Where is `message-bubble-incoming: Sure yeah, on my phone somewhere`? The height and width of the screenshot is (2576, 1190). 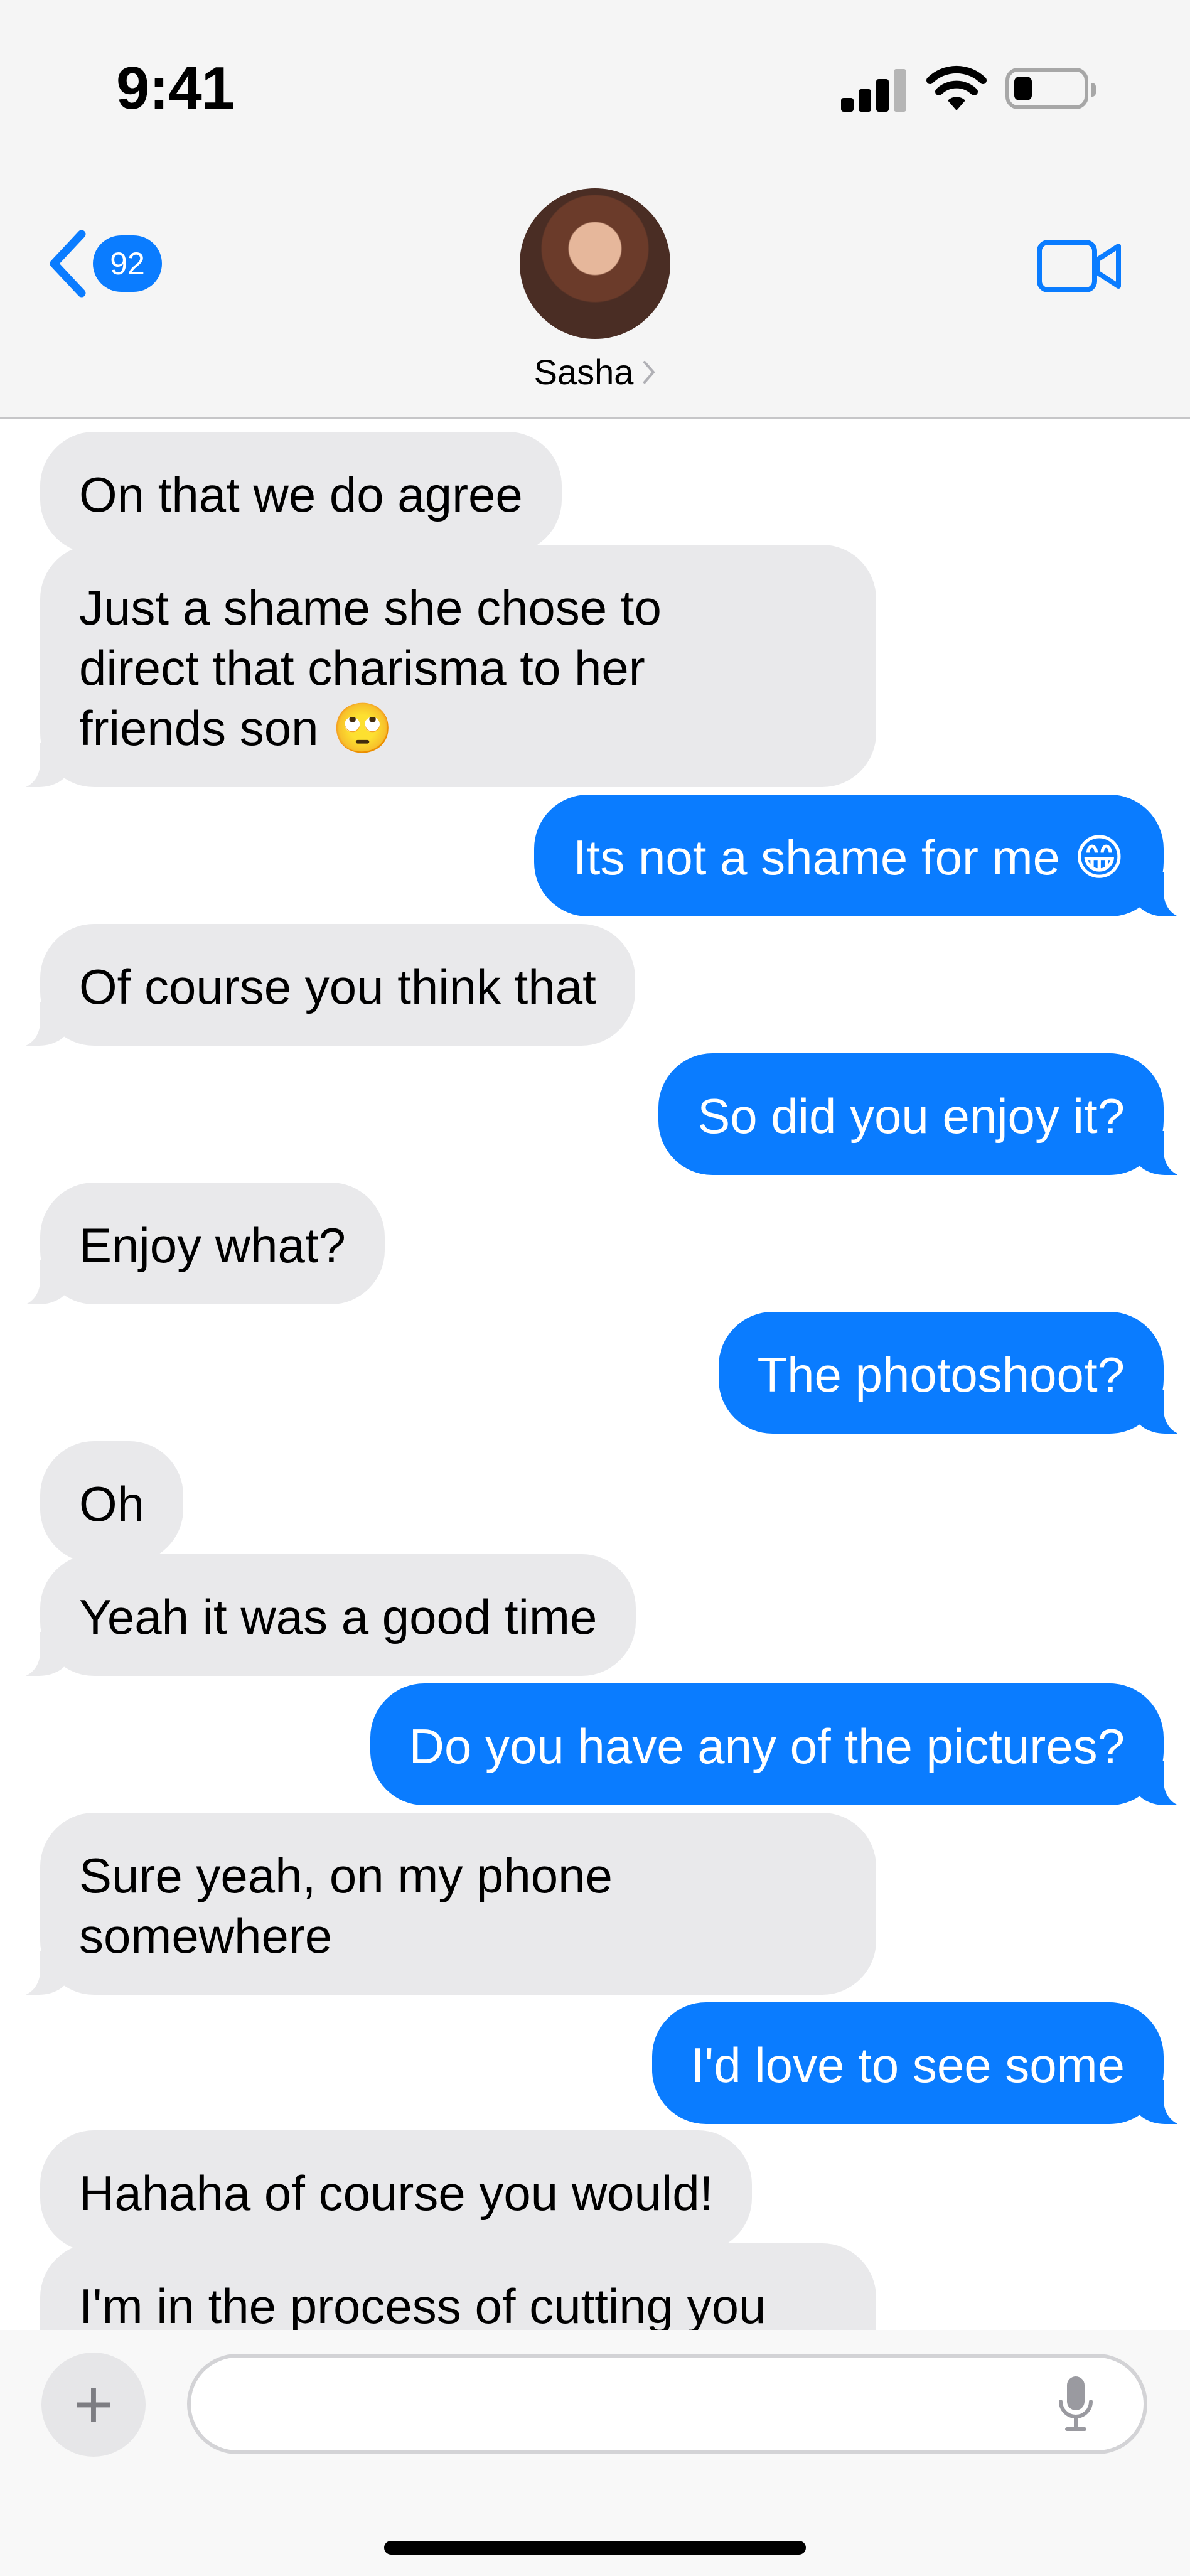 message-bubble-incoming: Sure yeah, on my phone somewhere is located at coordinates (443, 1904).